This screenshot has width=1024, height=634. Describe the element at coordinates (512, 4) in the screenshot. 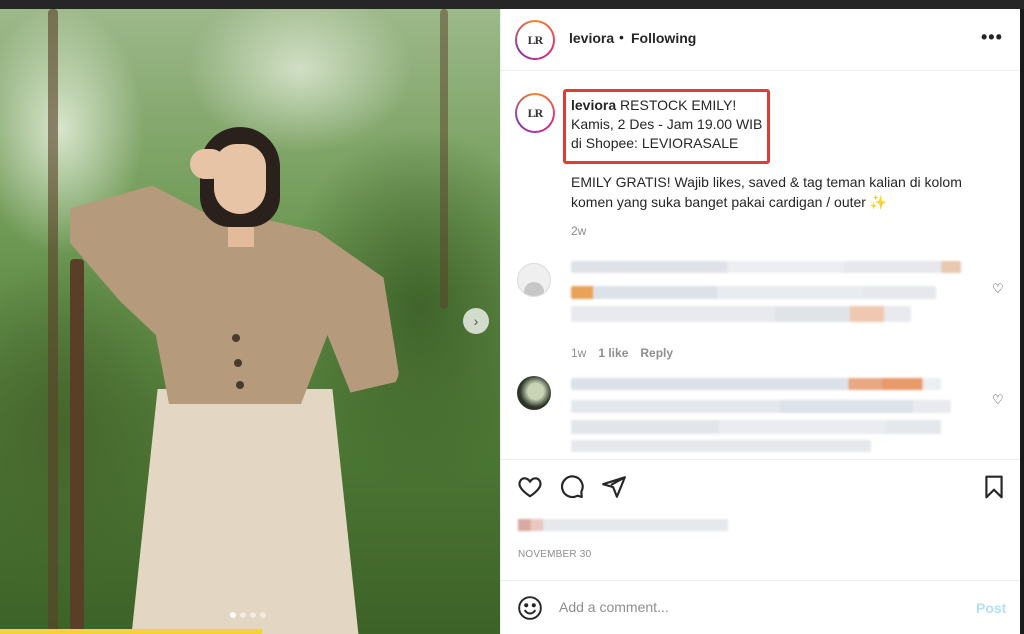

I see `browser-top-strip` at that location.